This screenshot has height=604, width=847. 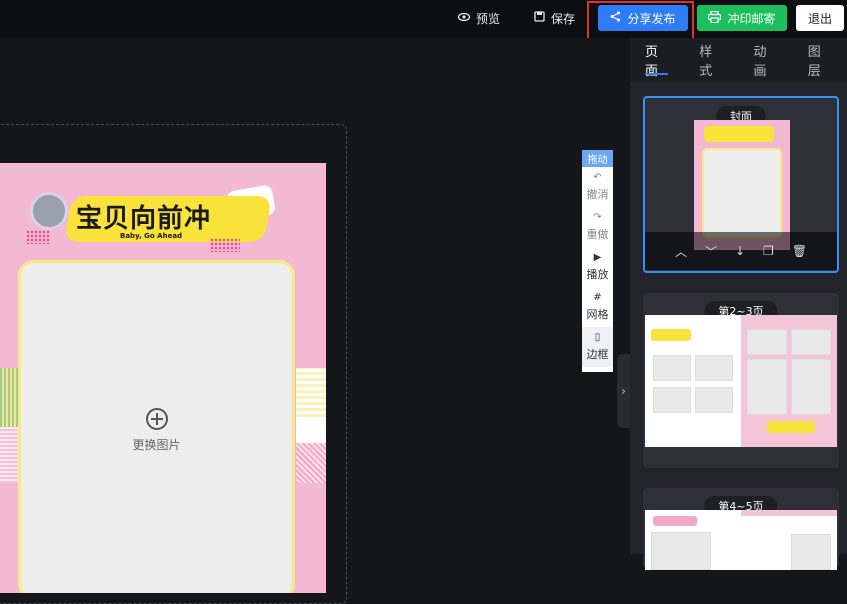 What do you see at coordinates (144, 219) in the screenshot?
I see `logo-title: 宝贝向前冲` at bounding box center [144, 219].